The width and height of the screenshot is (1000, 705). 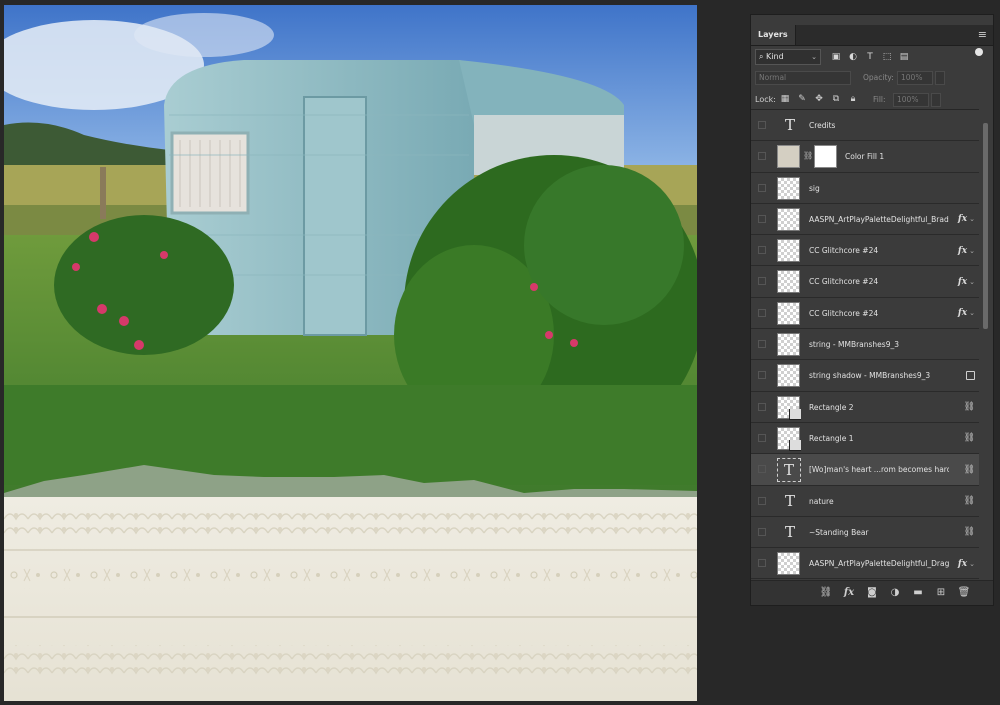 I want to click on fill-dropdown, so click(x=936, y=100).